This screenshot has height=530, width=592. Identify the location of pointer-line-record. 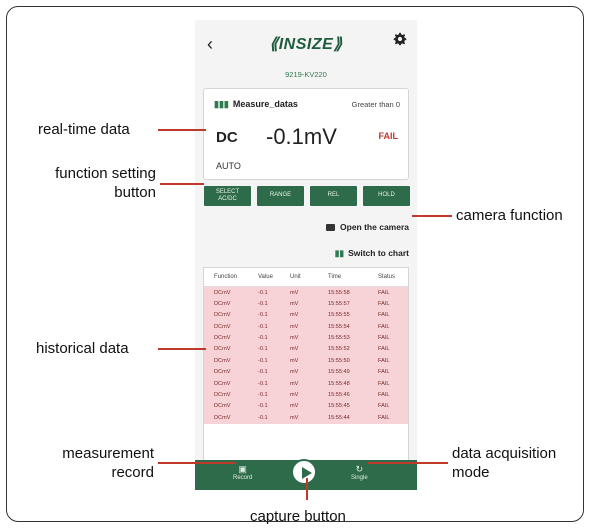
(197, 463).